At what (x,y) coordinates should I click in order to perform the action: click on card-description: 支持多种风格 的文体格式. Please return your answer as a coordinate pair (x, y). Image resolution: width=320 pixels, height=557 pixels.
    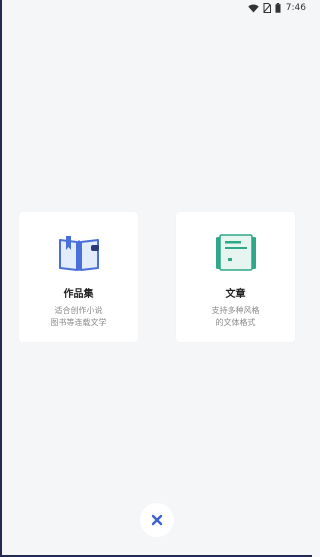
    Looking at the image, I should click on (235, 317).